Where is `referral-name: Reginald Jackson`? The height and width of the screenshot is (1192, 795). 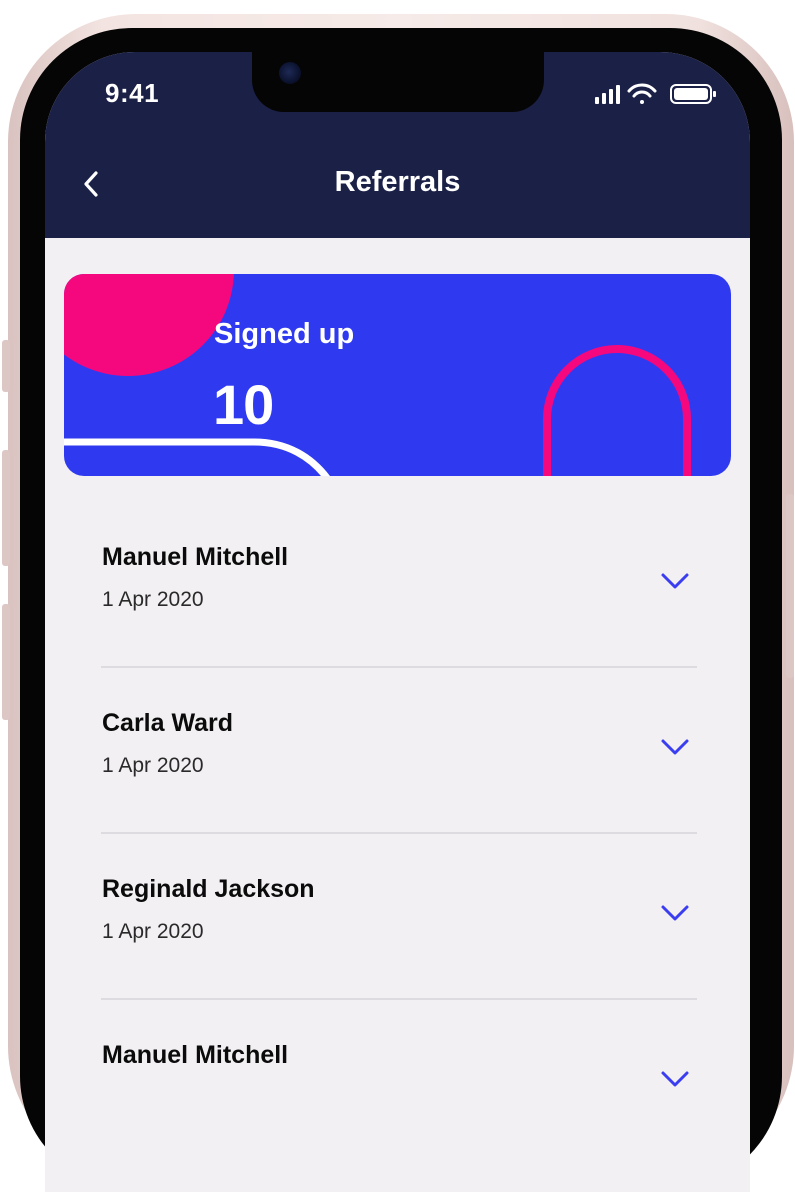
referral-name: Reginald Jackson is located at coordinates (208, 889).